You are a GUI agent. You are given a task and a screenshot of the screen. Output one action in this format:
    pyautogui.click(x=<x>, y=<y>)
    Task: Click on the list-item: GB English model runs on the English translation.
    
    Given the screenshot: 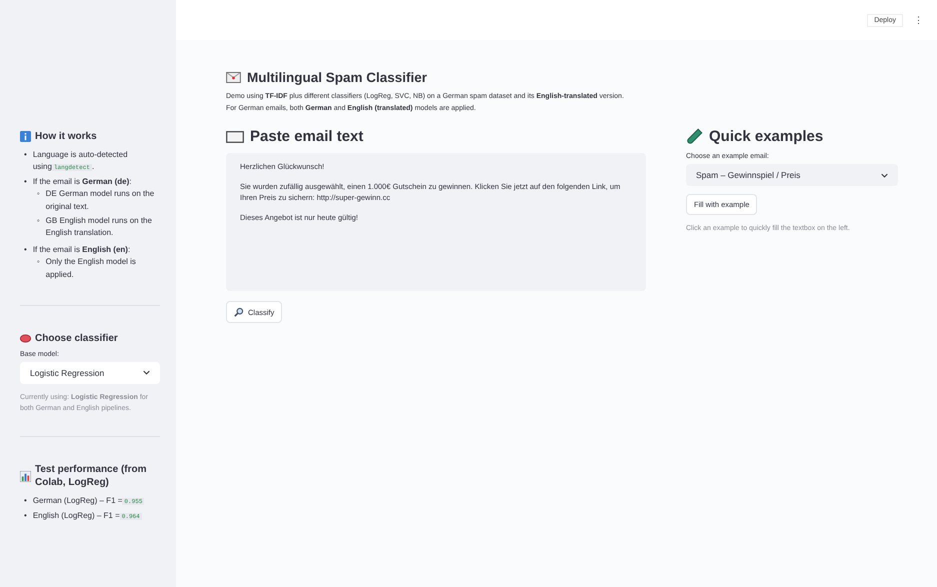 What is the action you would take?
    pyautogui.click(x=99, y=227)
    